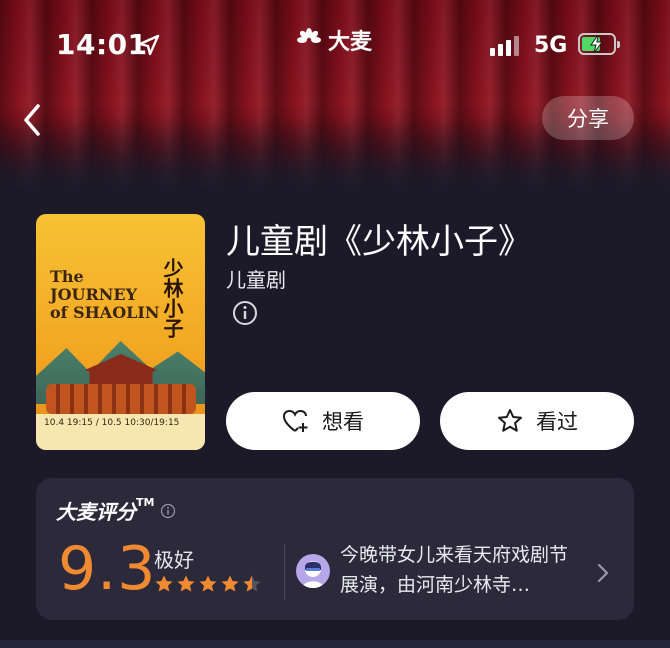  I want to click on location-arrow-icon, so click(149, 45).